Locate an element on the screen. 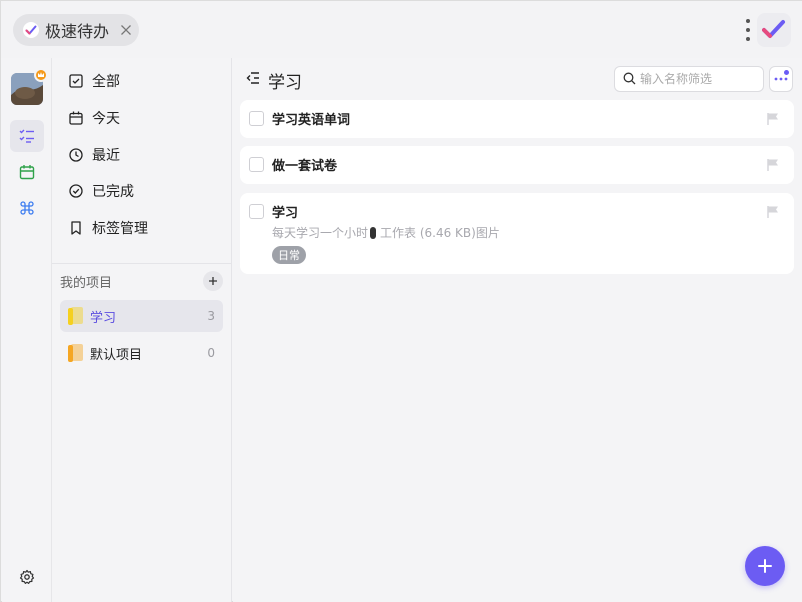  sidebar-item-label: 全部 is located at coordinates (106, 82).